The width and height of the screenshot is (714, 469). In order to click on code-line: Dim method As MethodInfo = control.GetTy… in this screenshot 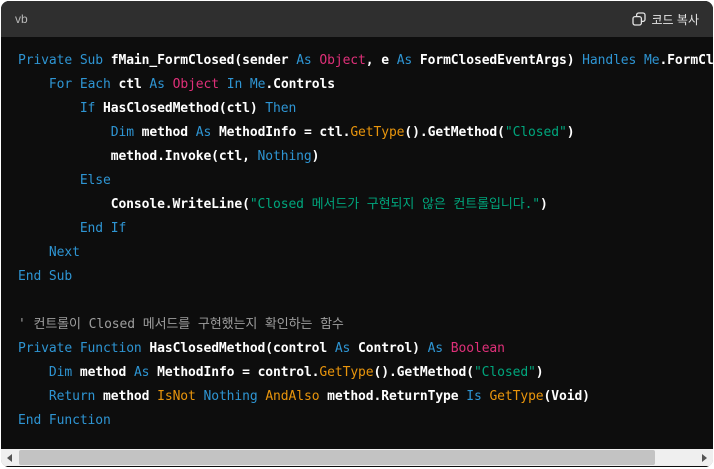, I will do `click(296, 372)`.